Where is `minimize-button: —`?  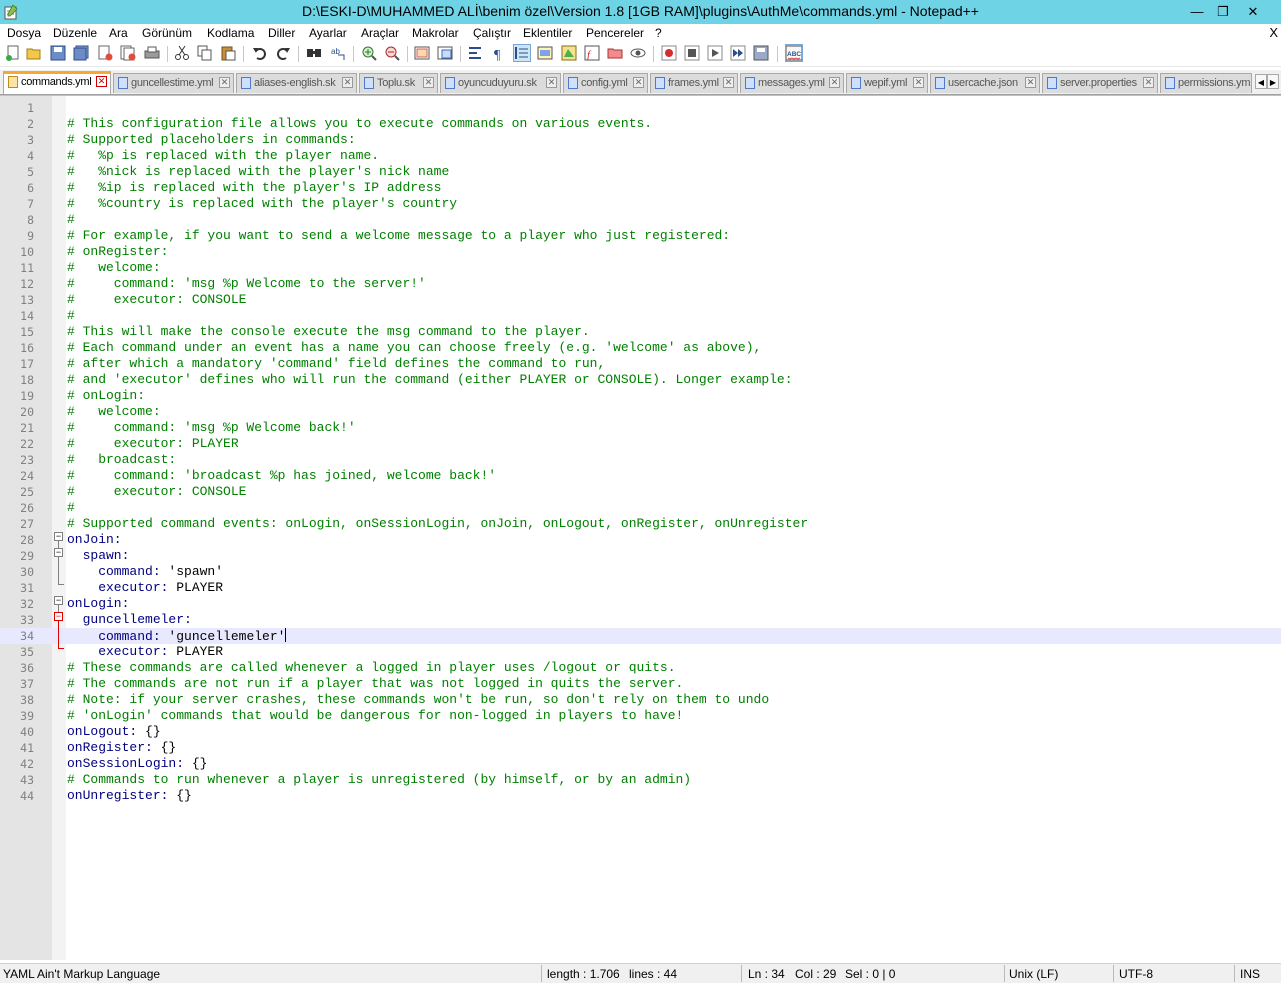 minimize-button: — is located at coordinates (1197, 12).